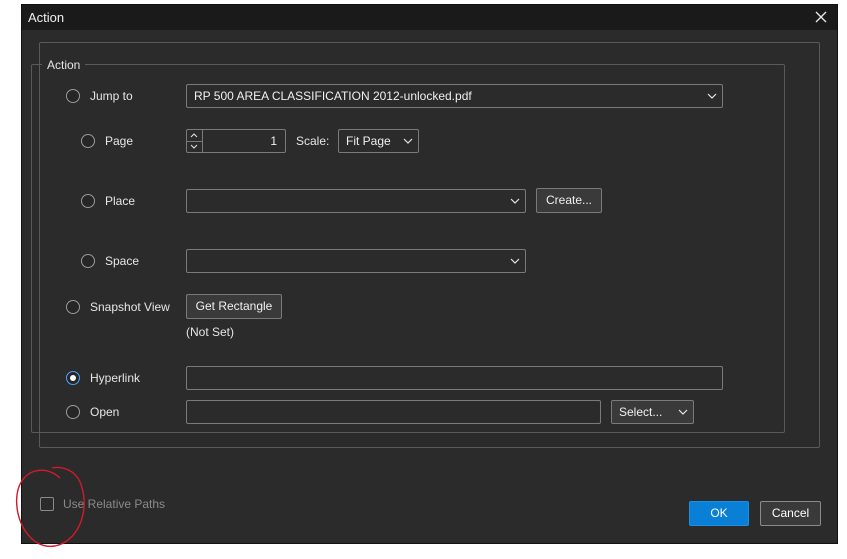 The height and width of the screenshot is (559, 847). I want to click on place-label: Place, so click(120, 201).